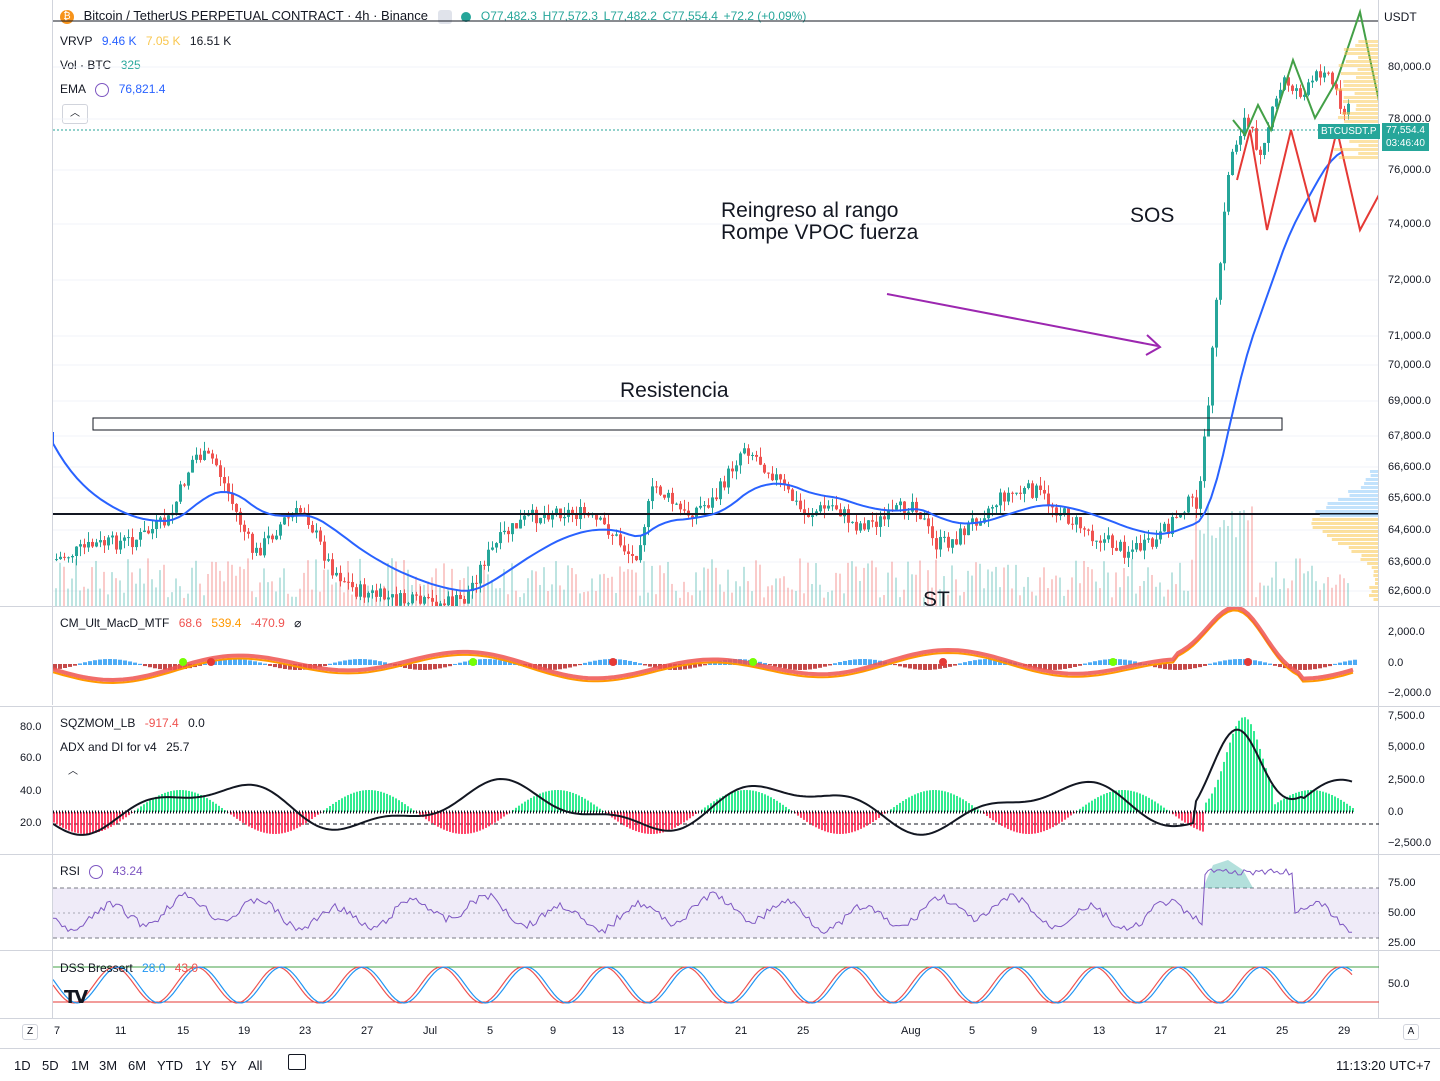  What do you see at coordinates (104, 871) in the screenshot?
I see `rsi-legend: RSI 43.24` at bounding box center [104, 871].